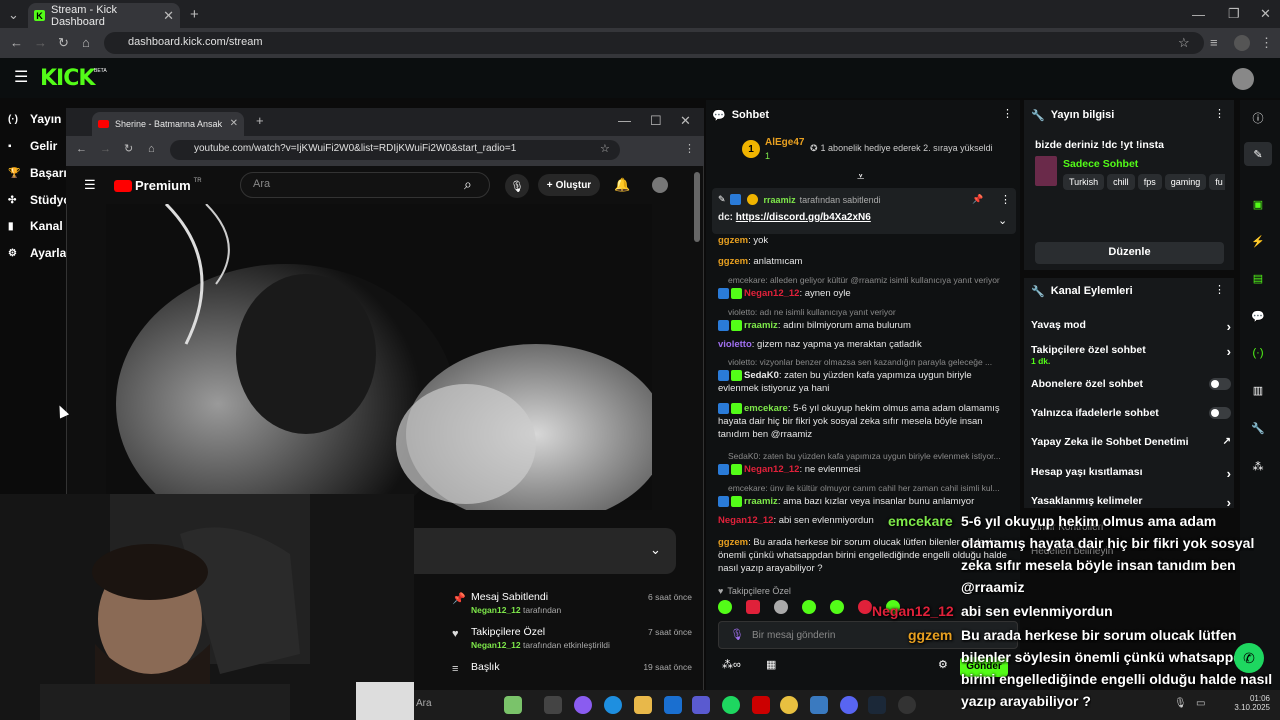 This screenshot has height=720, width=1280. I want to click on yt-mic-icon: 🎙, so click(517, 186).